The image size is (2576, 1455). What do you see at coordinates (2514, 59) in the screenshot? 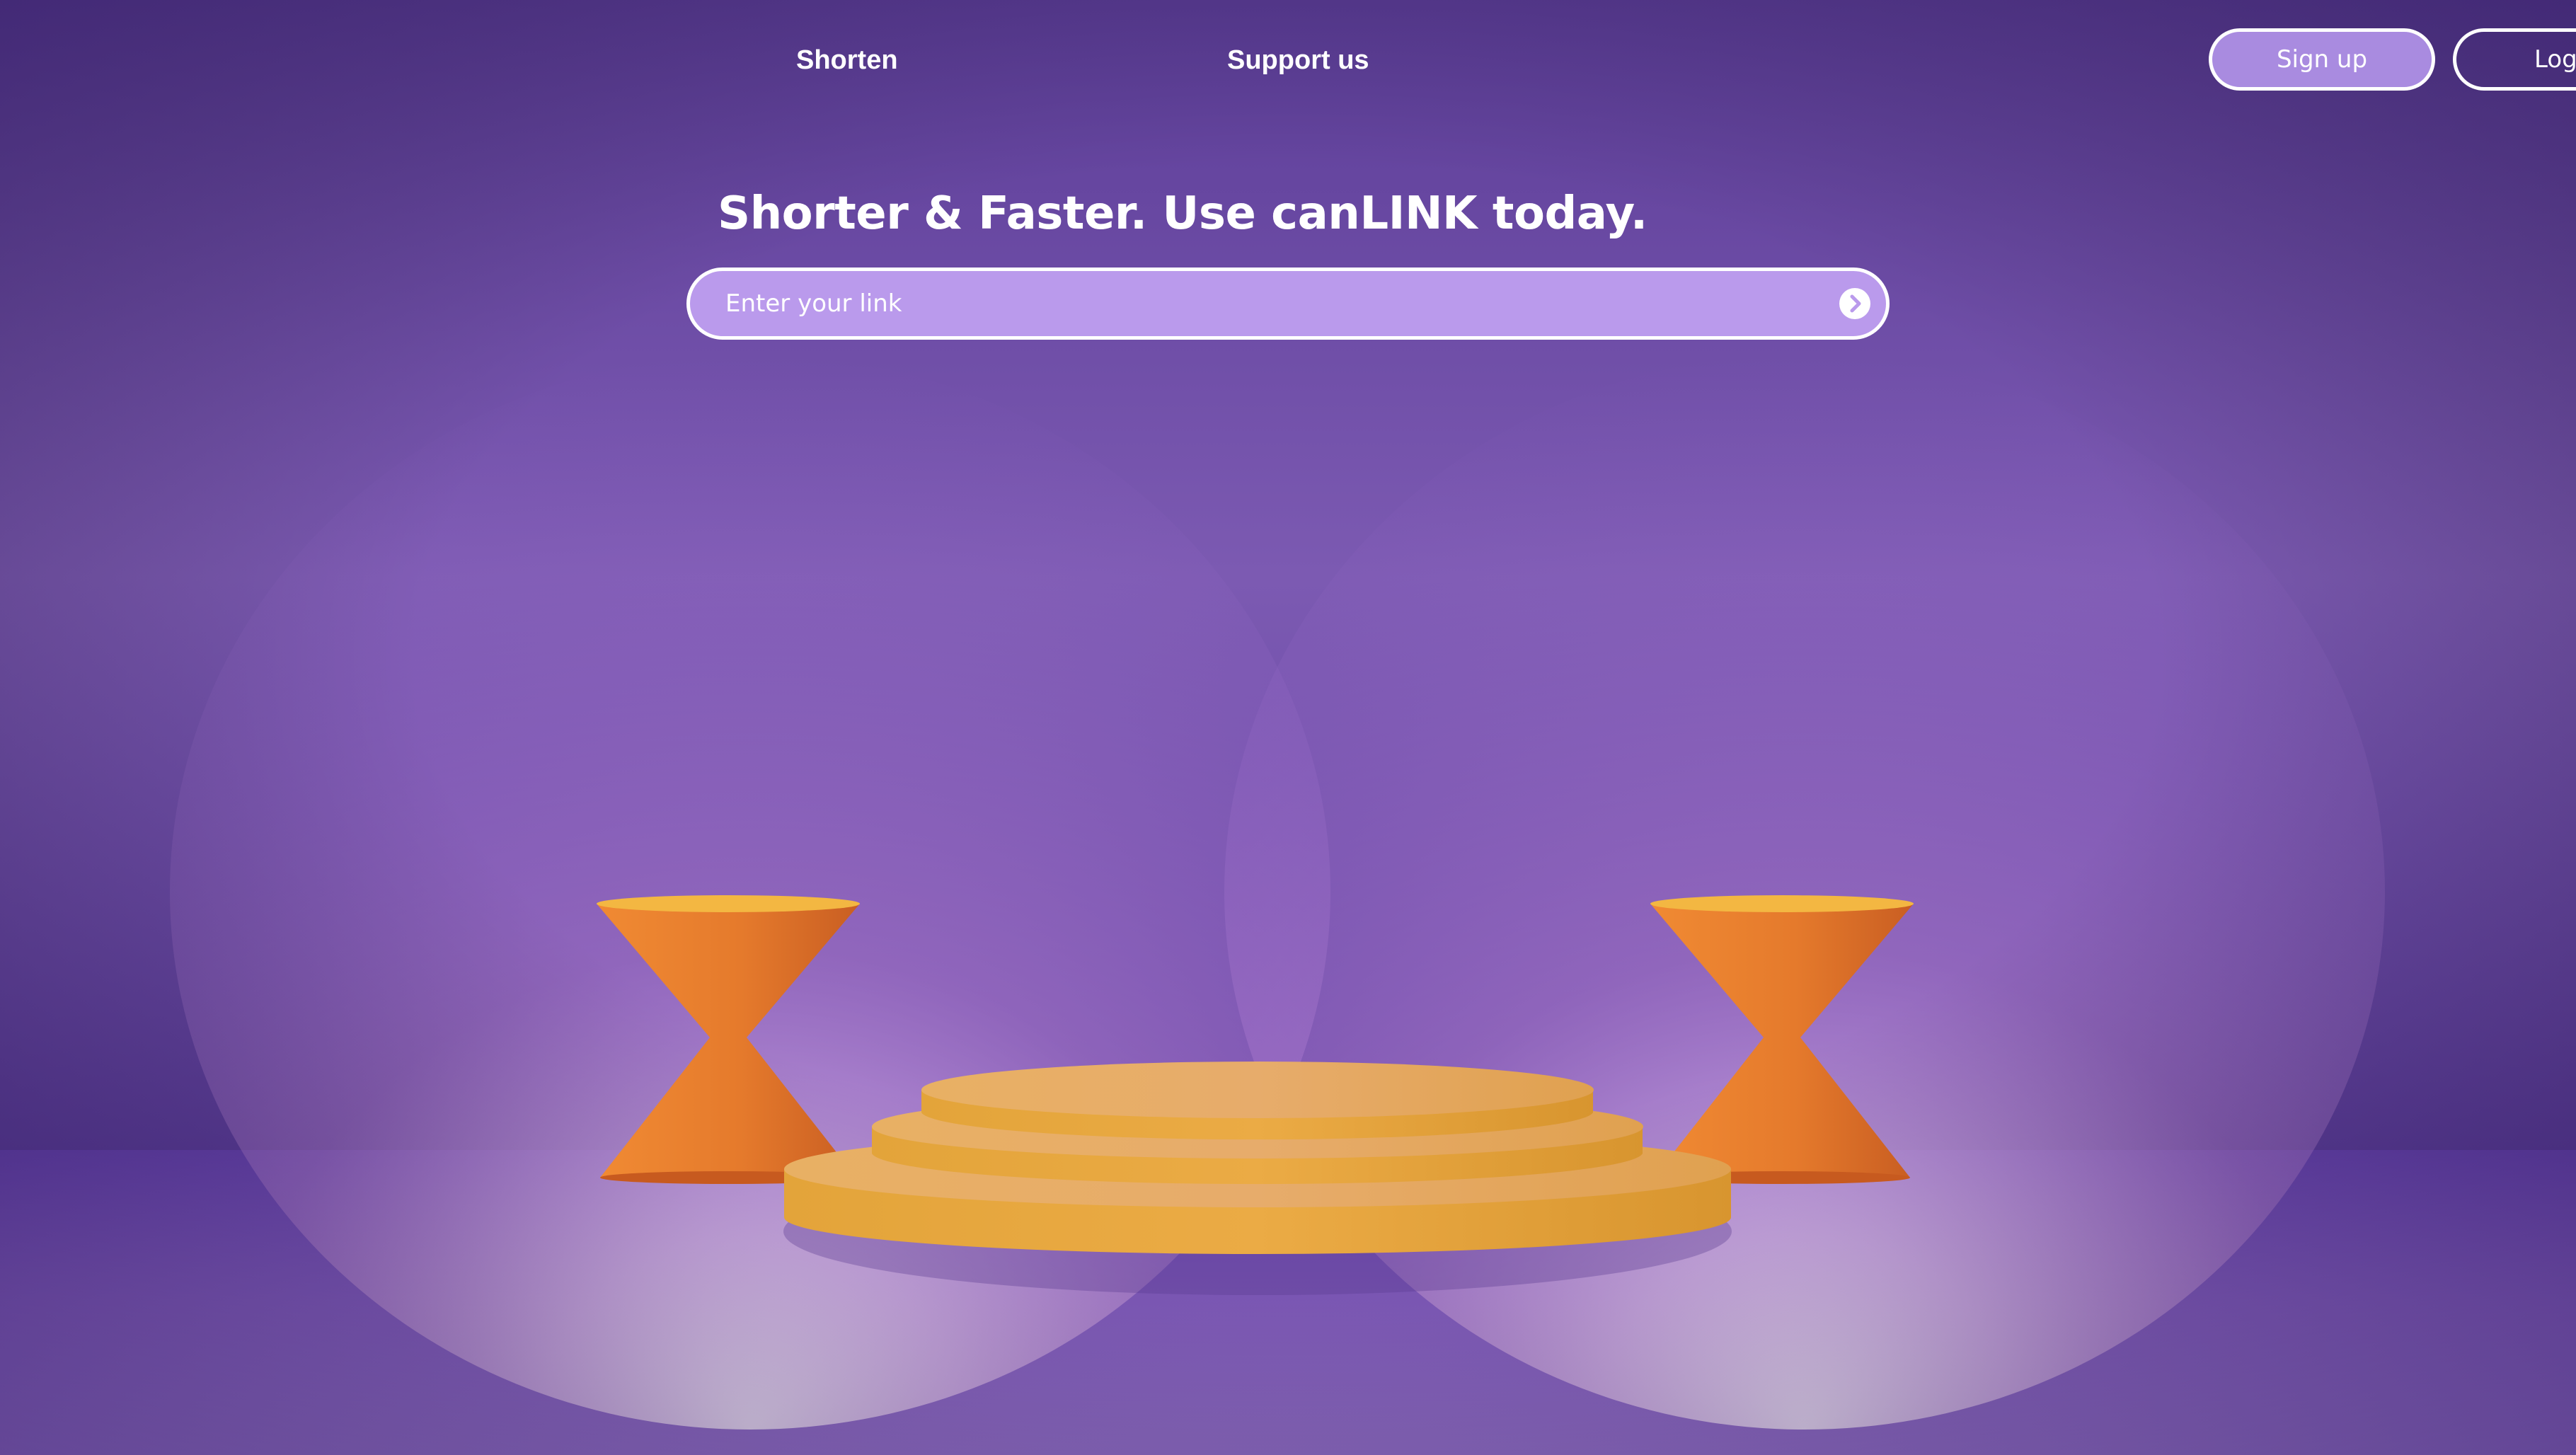
I see `log-in-button: Log` at bounding box center [2514, 59].